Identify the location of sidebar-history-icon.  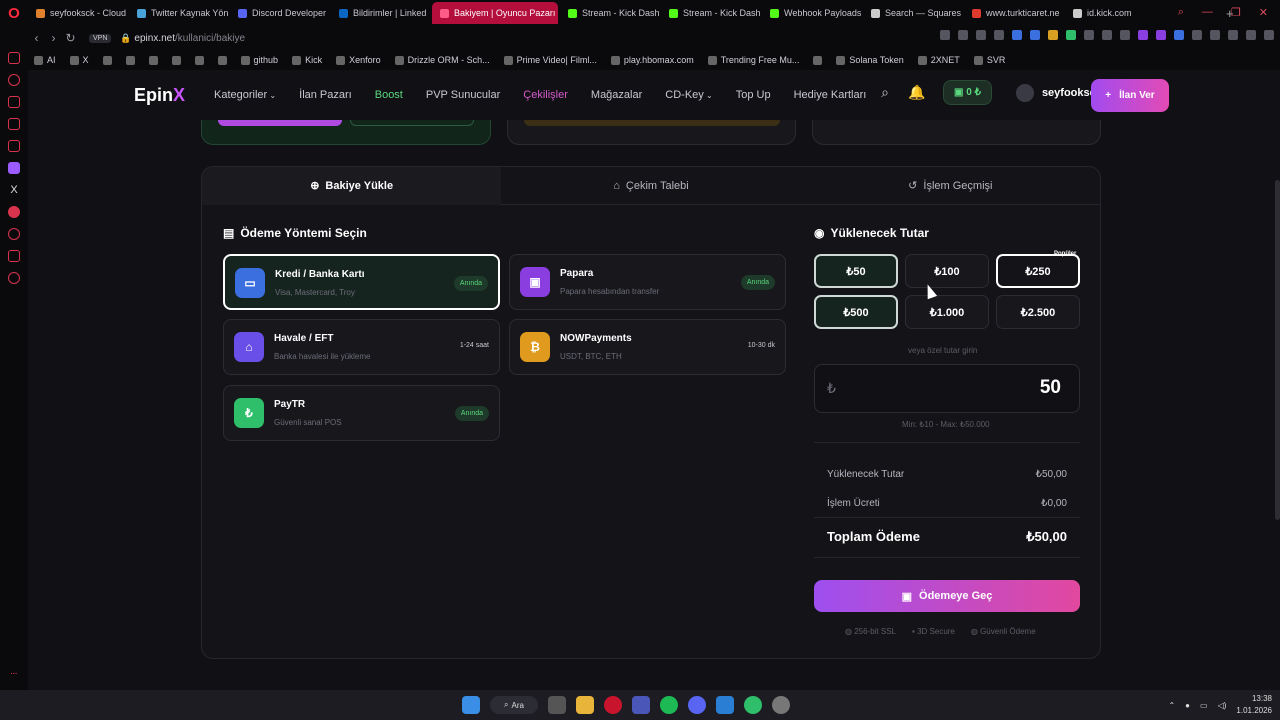
(14, 234).